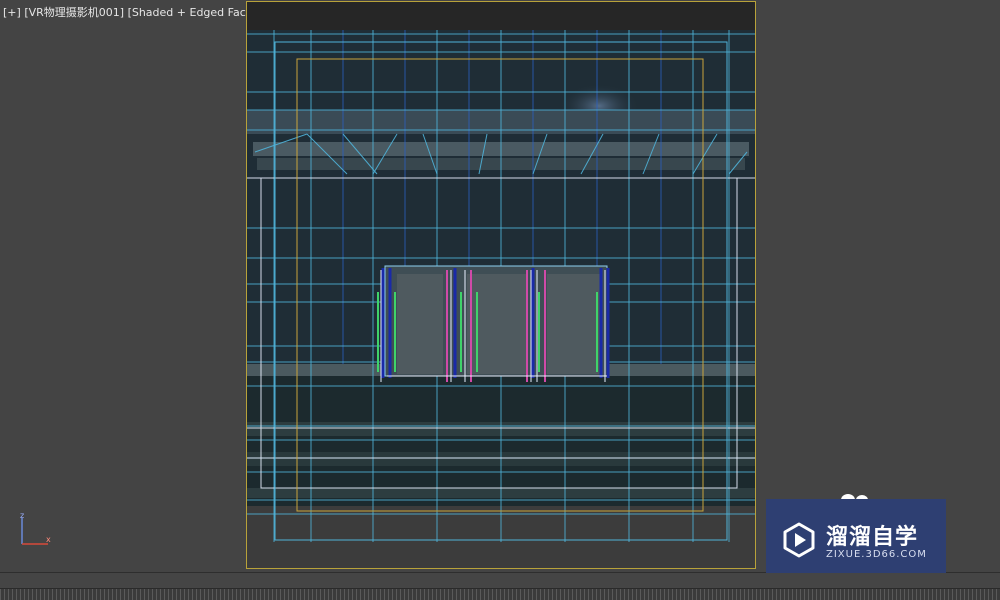  I want to click on watermark-title: 溜溜自学, so click(872, 537).